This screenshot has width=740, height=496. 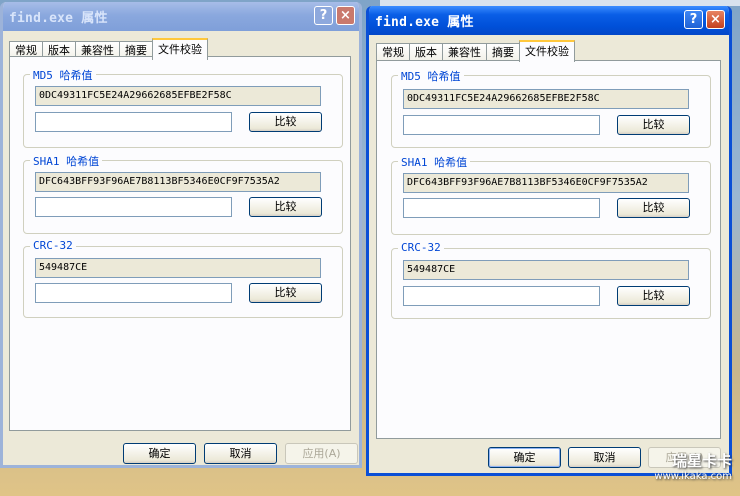 What do you see at coordinates (464, 52) in the screenshot?
I see `tab-compatibility: 兼容性` at bounding box center [464, 52].